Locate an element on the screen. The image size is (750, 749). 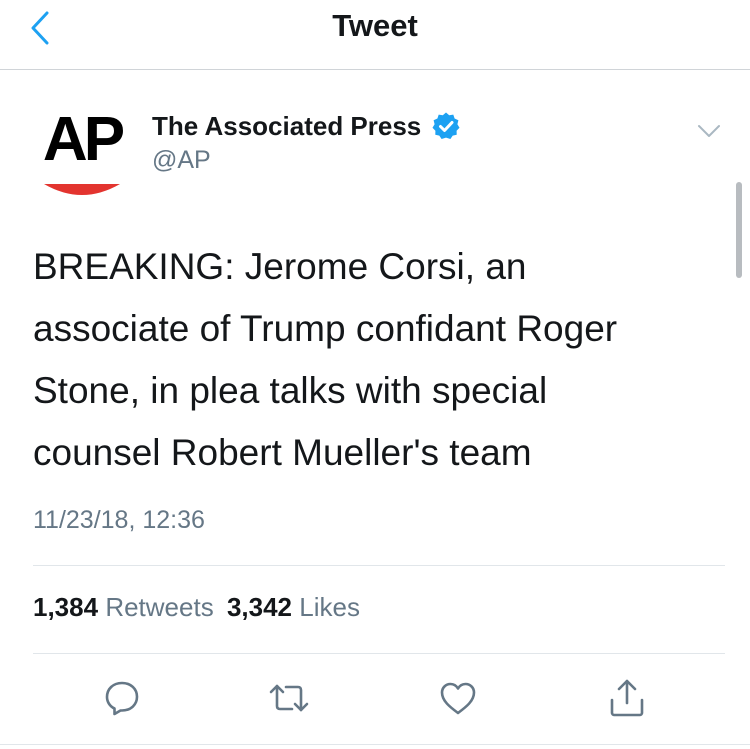
retweet-icon is located at coordinates (289, 698).